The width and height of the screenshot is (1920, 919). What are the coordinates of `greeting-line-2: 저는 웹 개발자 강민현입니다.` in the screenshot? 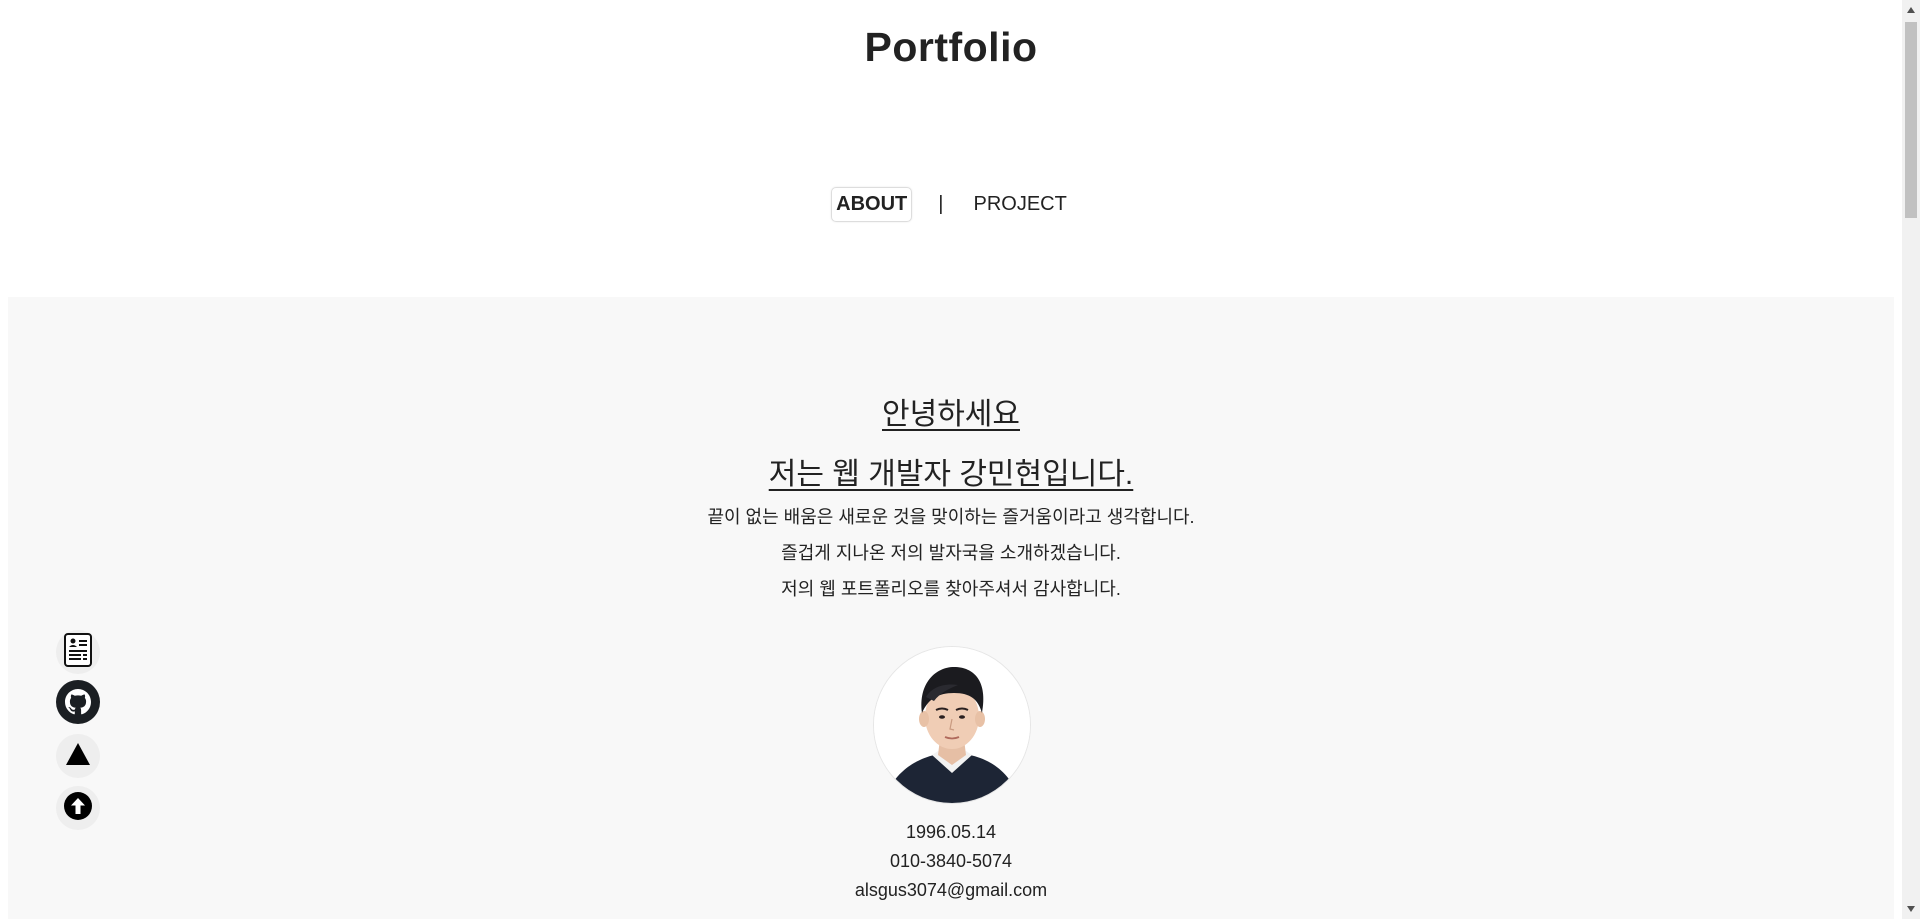 It's located at (951, 474).